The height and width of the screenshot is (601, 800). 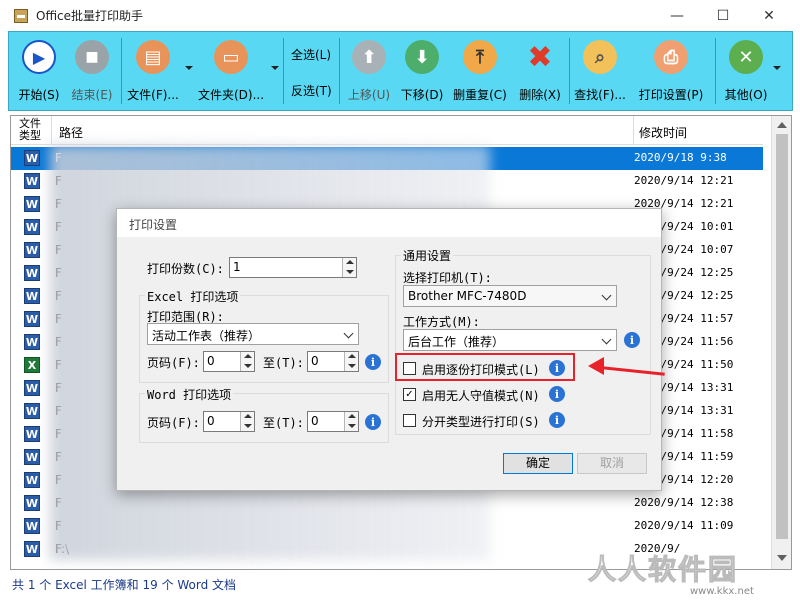 What do you see at coordinates (663, 570) in the screenshot?
I see `watermark-logo: 人人软件园` at bounding box center [663, 570].